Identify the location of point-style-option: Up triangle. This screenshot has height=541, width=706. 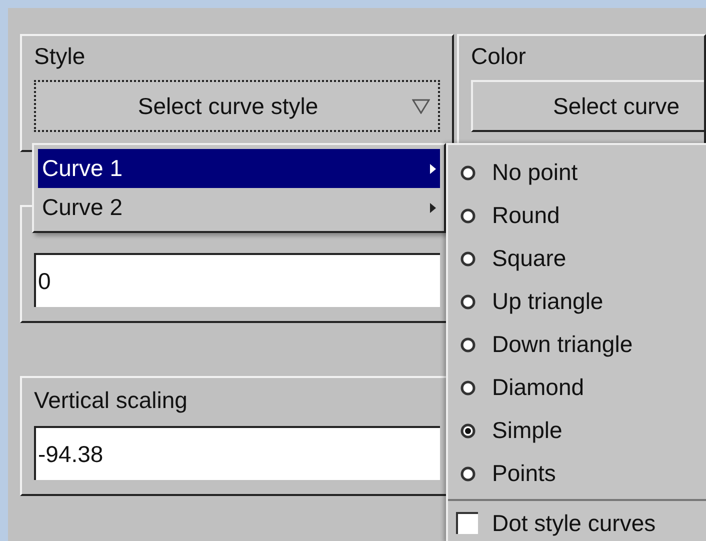
(577, 301).